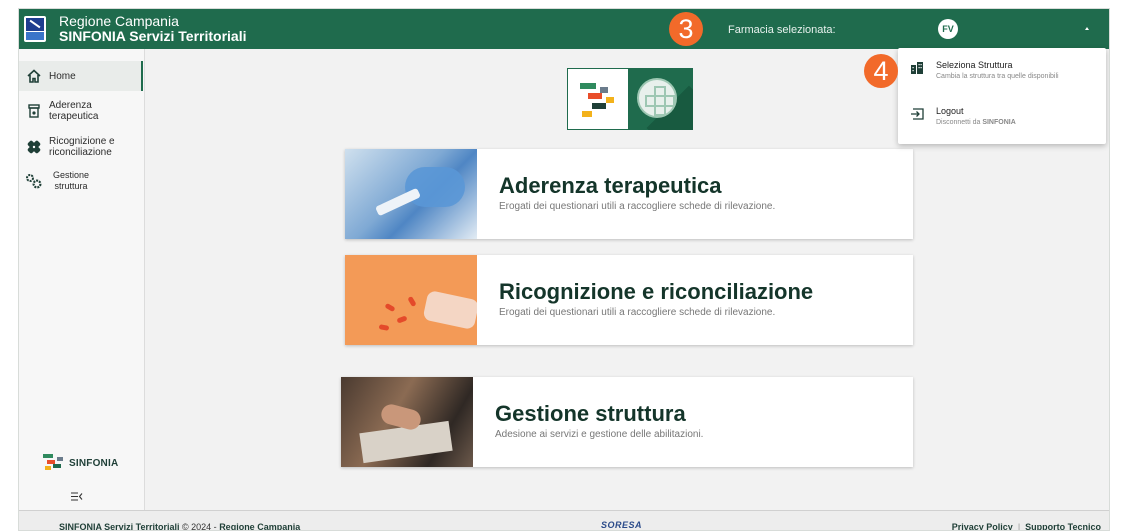 The height and width of the screenshot is (531, 1125). Describe the element at coordinates (959, 122) in the screenshot. I see `logout-desc-prefix: Disconnetti da` at that location.